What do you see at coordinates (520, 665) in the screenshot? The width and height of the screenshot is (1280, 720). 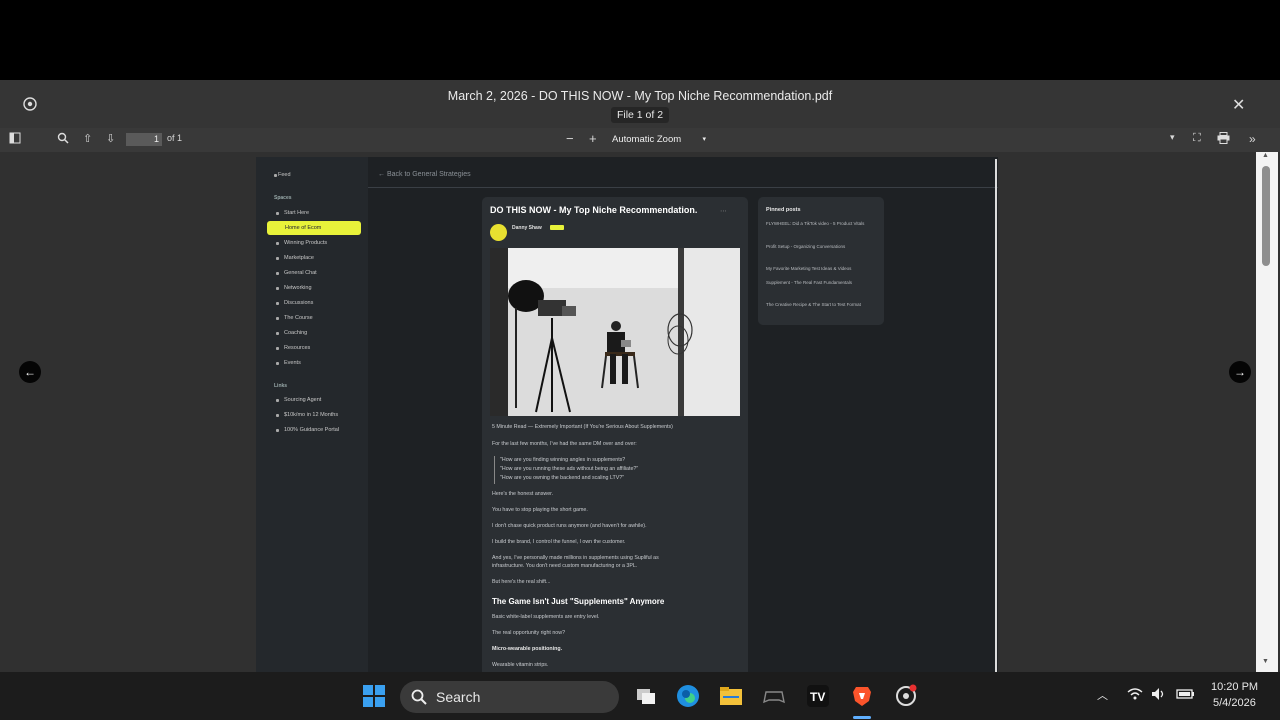 I see `post-paragraph: Wearable vitamin strips.` at bounding box center [520, 665].